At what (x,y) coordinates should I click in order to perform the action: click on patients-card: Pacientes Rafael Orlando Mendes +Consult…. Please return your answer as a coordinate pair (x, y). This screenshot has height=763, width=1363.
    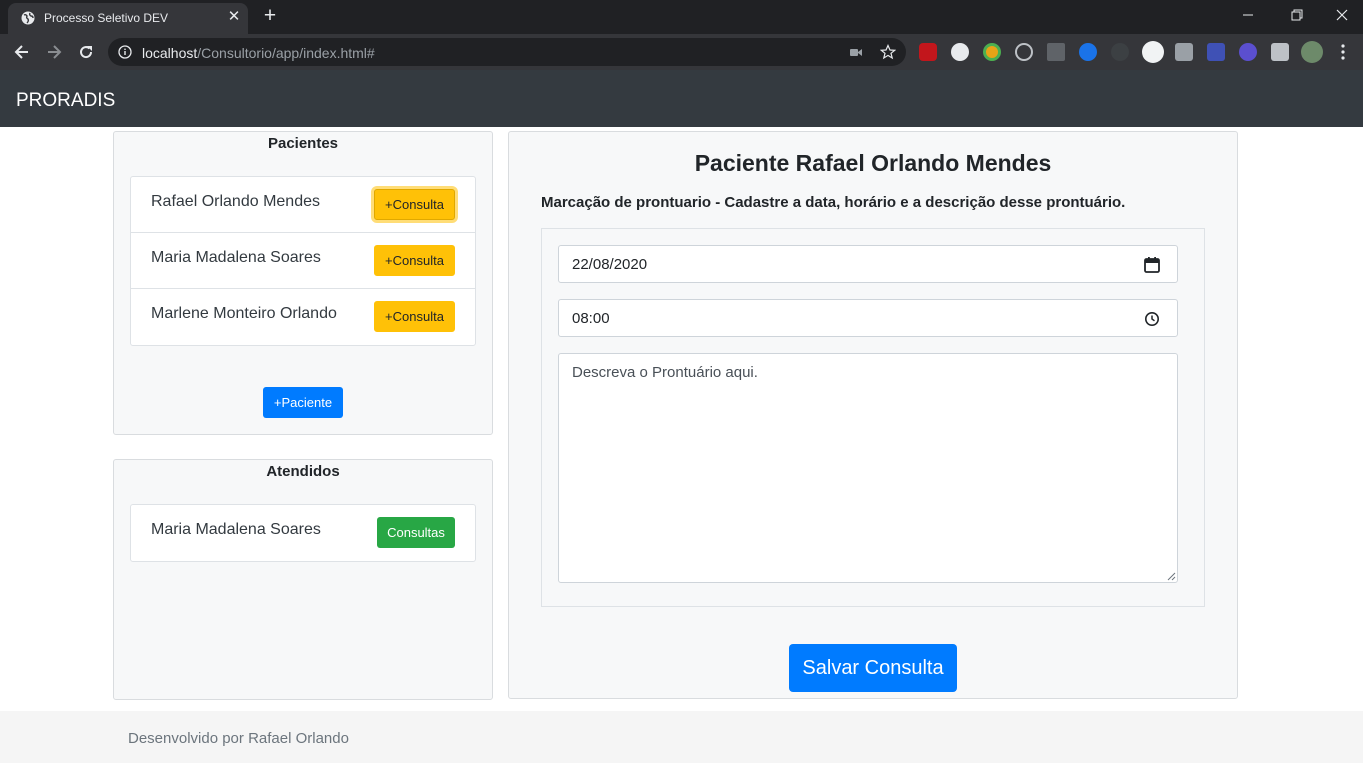
    Looking at the image, I should click on (303, 283).